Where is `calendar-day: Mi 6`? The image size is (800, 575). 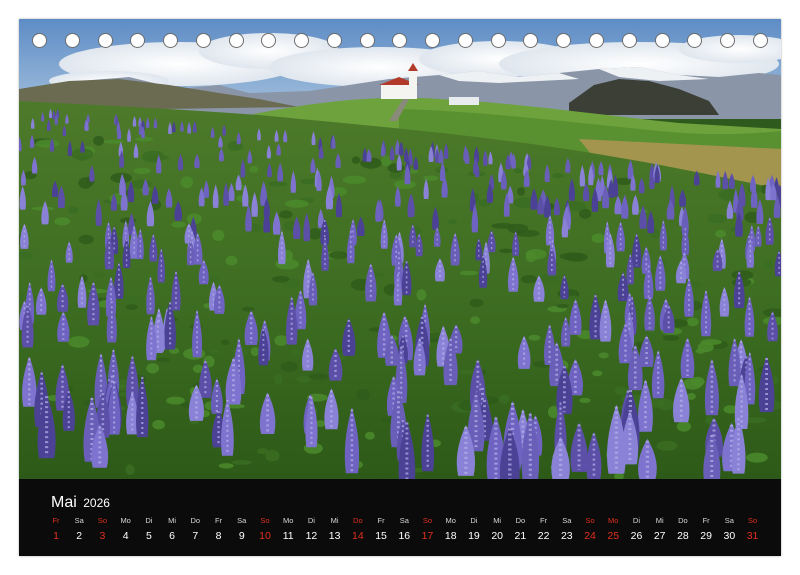 calendar-day: Mi 6 is located at coordinates (172, 532).